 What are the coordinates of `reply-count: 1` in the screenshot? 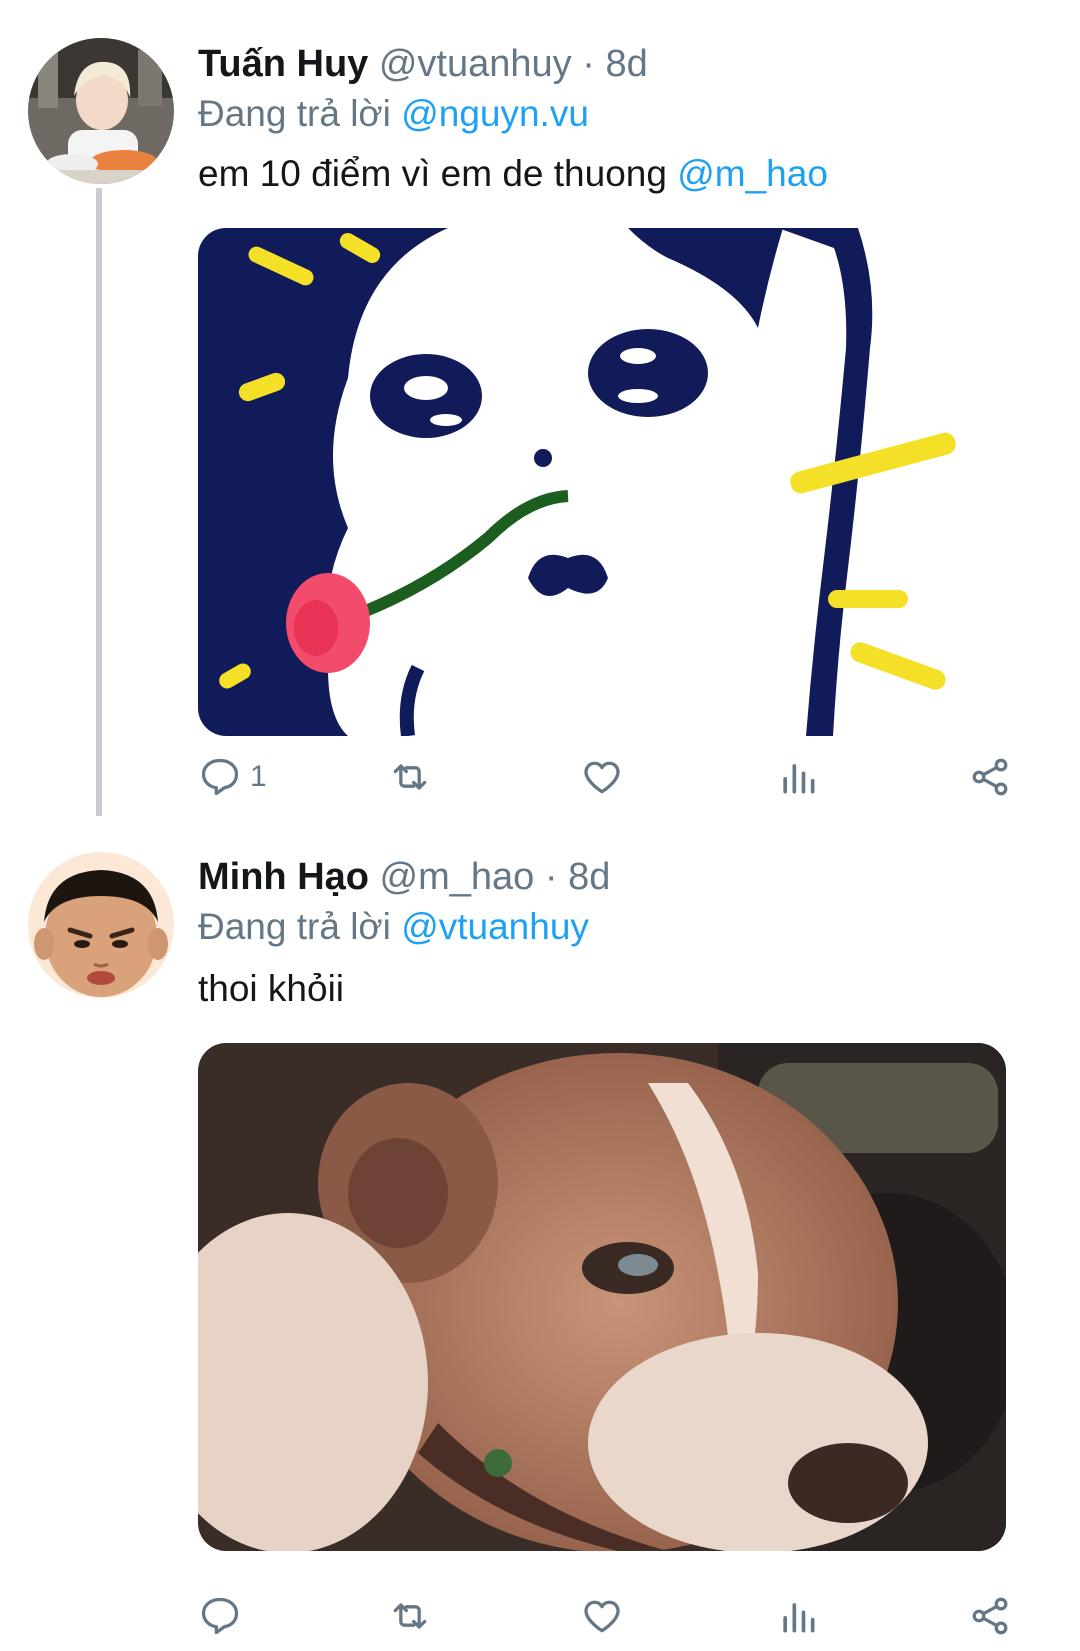 It's located at (258, 776).